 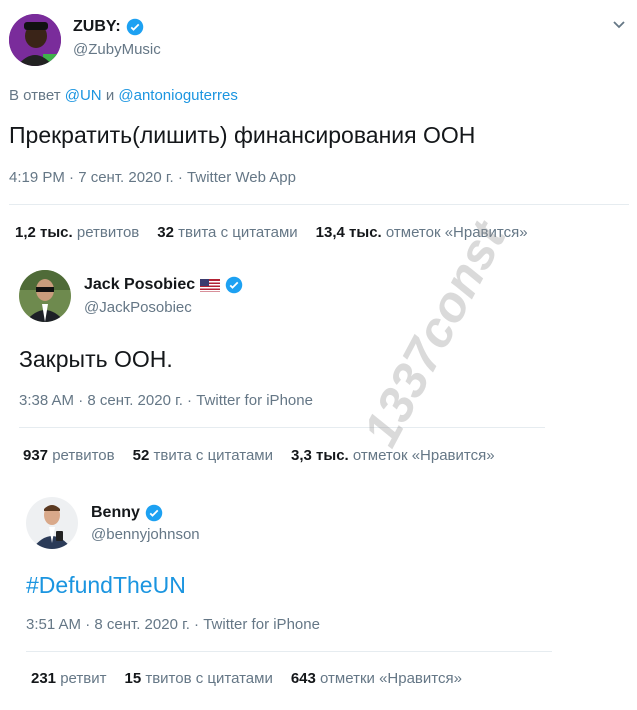 I want to click on tweet-text: Прекратить(лишить) финансирования ООН, so click(x=242, y=135).